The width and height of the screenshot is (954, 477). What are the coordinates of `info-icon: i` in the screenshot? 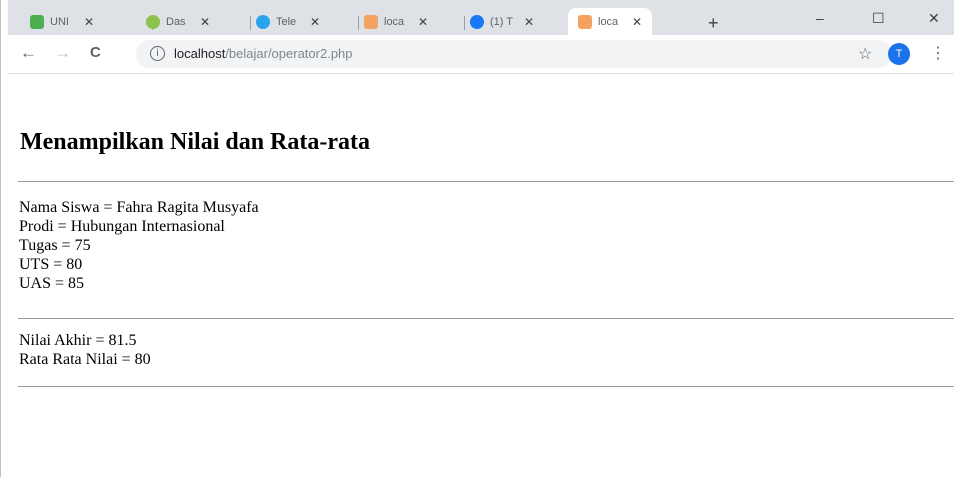 It's located at (157, 53).